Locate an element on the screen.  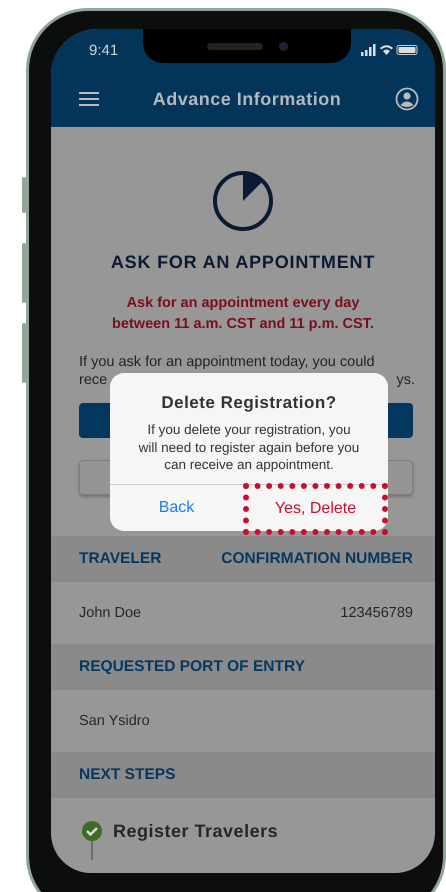
table-cell: John Doe is located at coordinates (110, 613).